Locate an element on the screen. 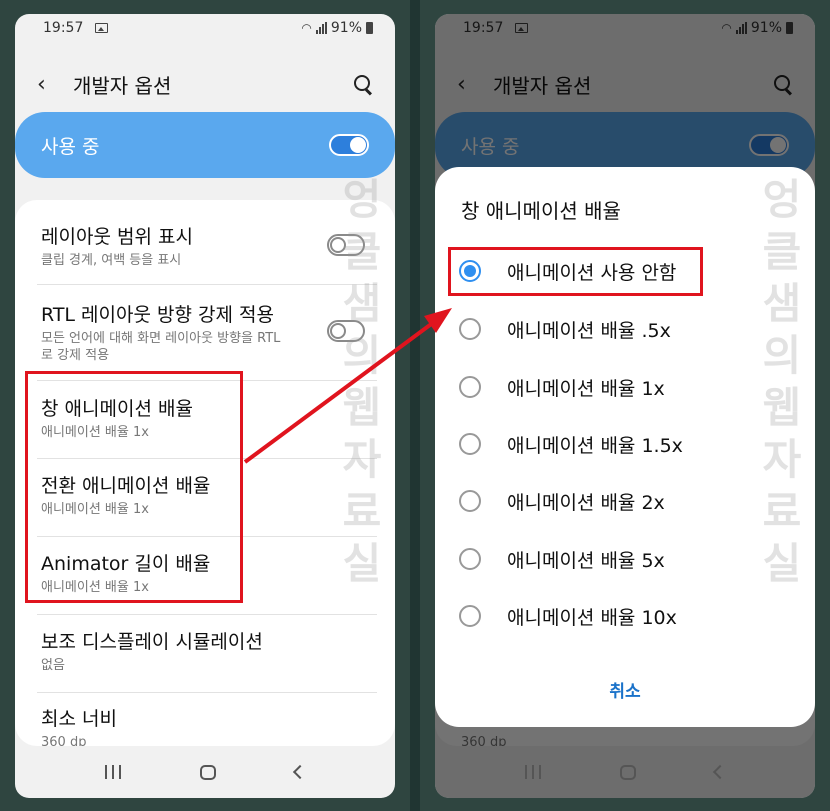 The height and width of the screenshot is (811, 830). setting-title: 최소 너비 is located at coordinates (79, 719).